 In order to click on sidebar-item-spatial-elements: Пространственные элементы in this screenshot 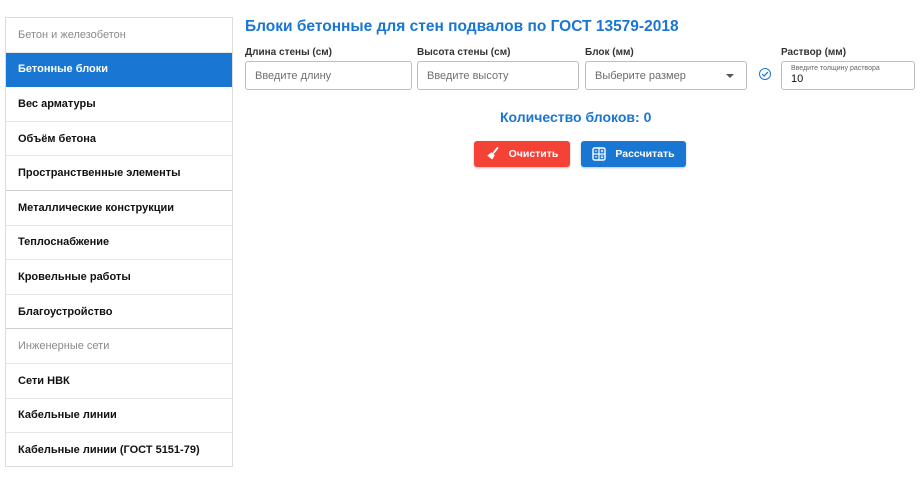, I will do `click(119, 173)`.